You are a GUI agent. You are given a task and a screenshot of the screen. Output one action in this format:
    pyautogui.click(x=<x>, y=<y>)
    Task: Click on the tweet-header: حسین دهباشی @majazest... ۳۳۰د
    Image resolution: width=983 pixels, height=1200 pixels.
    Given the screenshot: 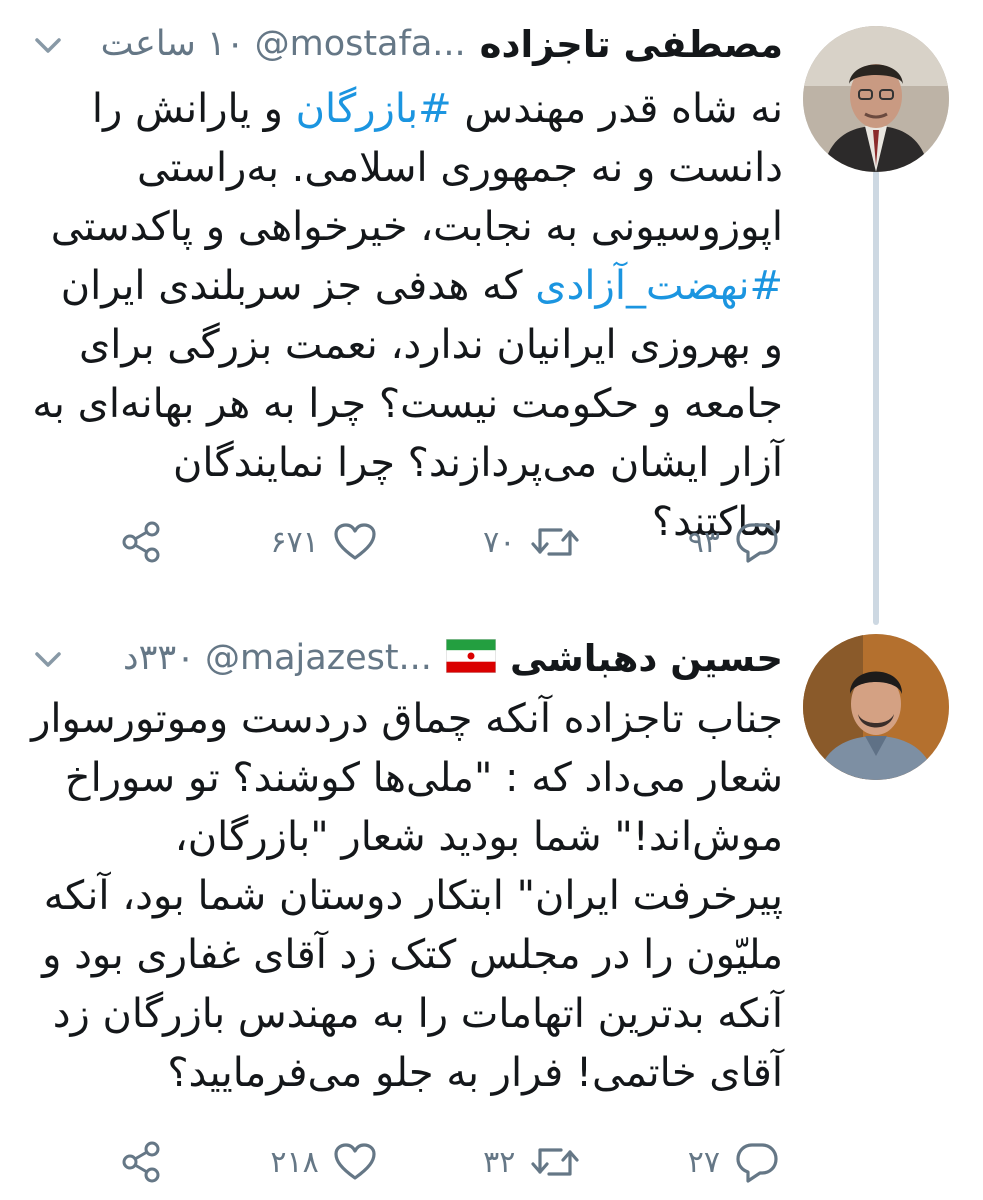 What is the action you would take?
    pyautogui.click(x=453, y=658)
    